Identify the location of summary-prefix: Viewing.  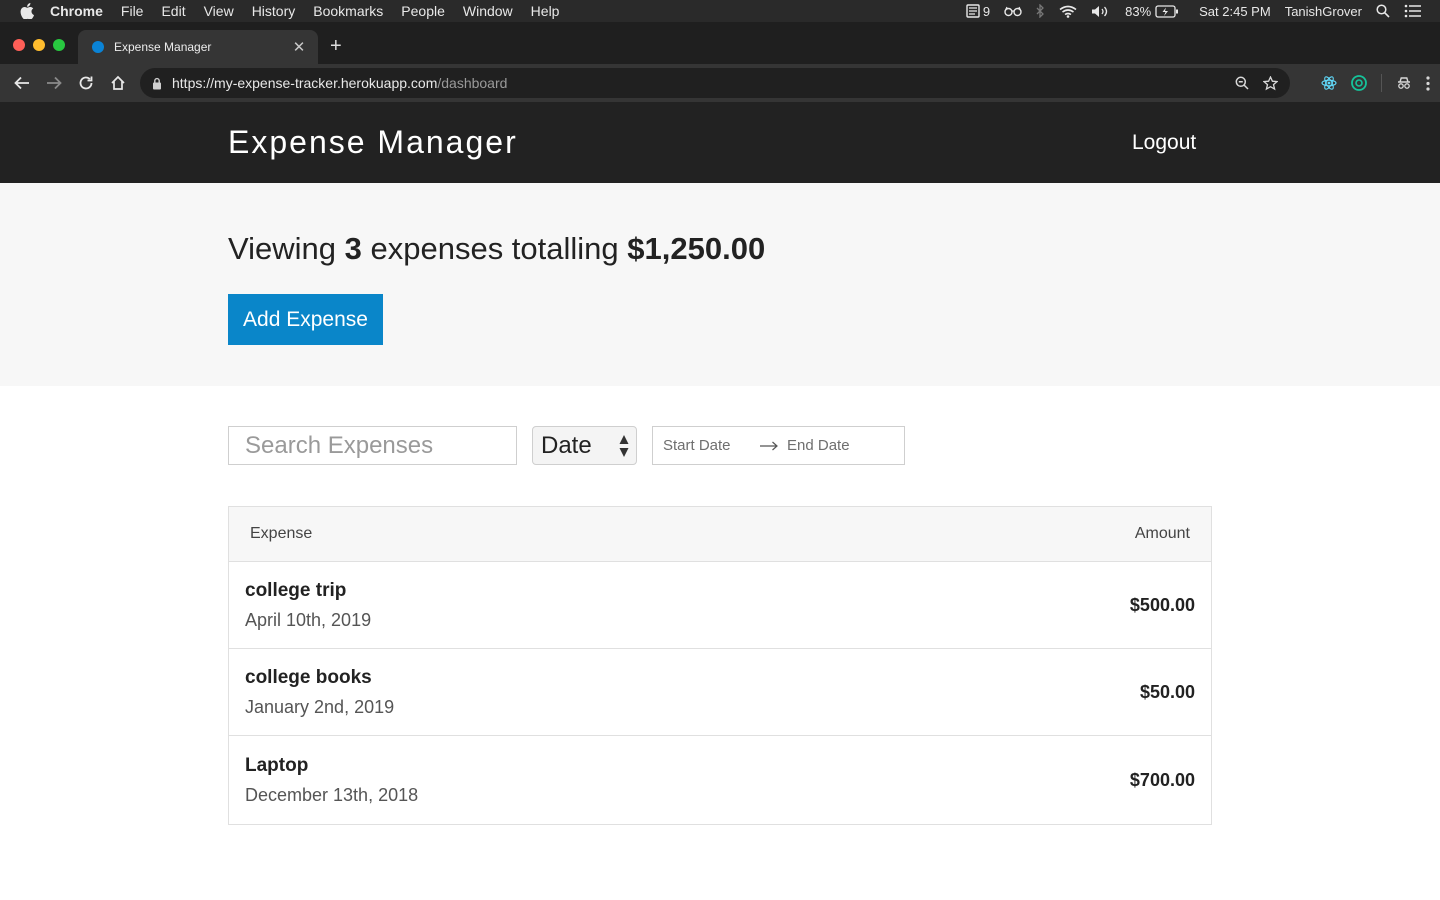
(286, 248).